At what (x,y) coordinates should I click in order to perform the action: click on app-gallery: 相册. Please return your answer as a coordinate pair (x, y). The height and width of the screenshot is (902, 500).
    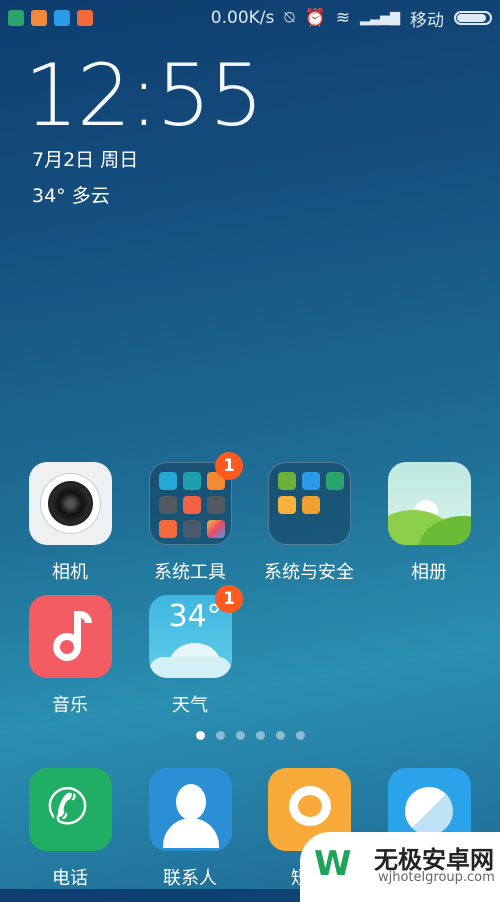
    Looking at the image, I should click on (429, 523).